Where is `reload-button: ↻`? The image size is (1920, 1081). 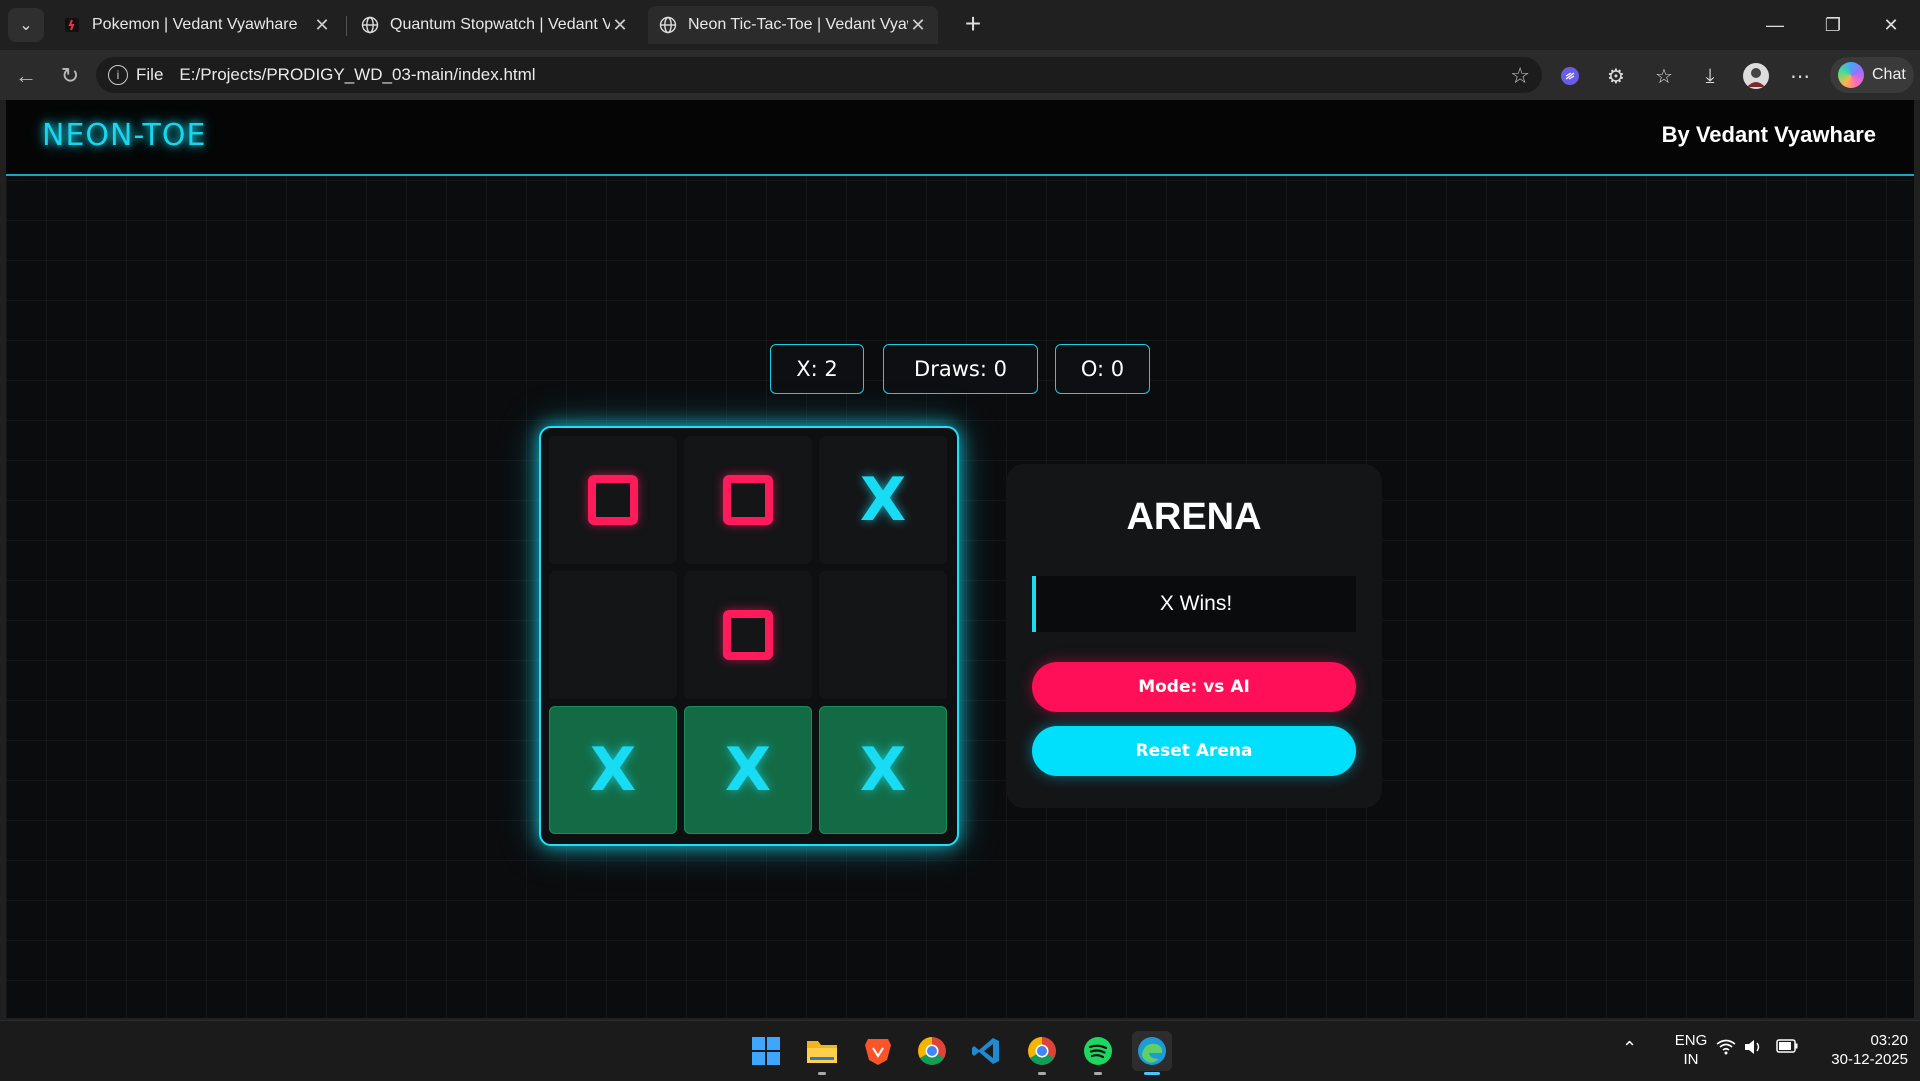
reload-button: ↻ is located at coordinates (70, 76).